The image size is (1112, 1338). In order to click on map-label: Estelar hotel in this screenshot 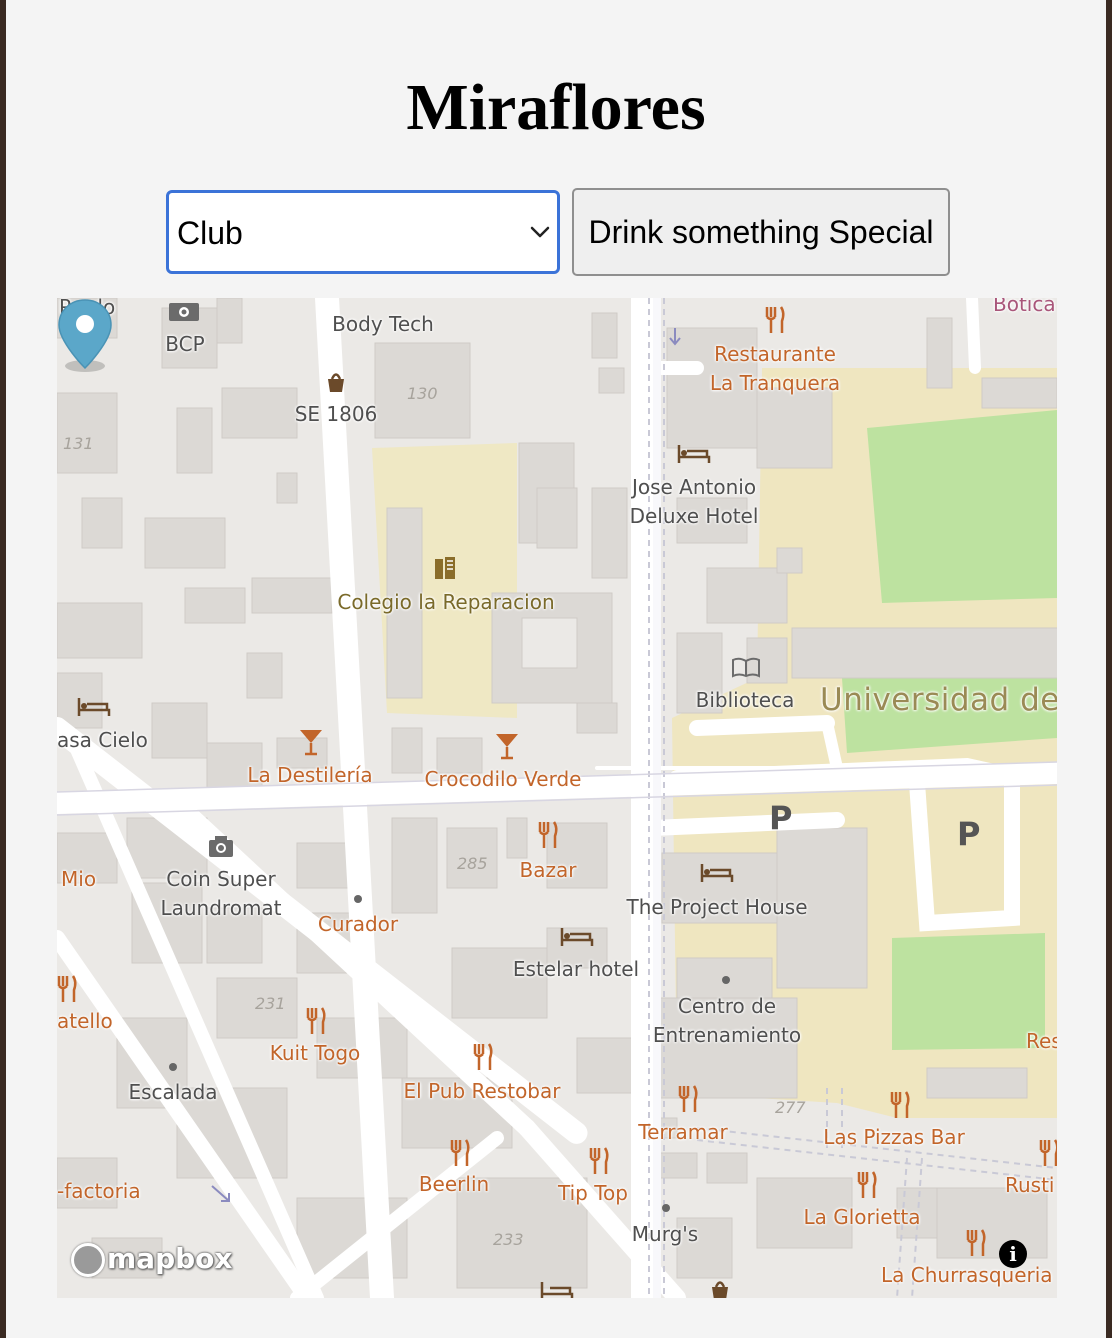, I will do `click(576, 969)`.